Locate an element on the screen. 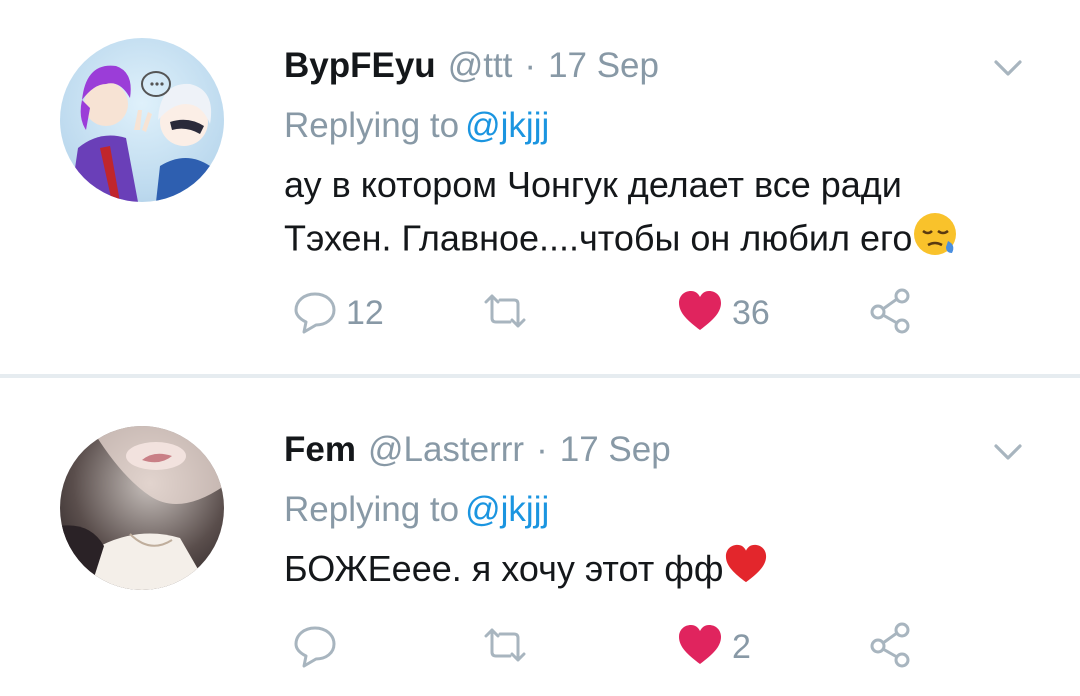 Image resolution: width=1080 pixels, height=696 pixels. like-button: 2 is located at coordinates (713, 647).